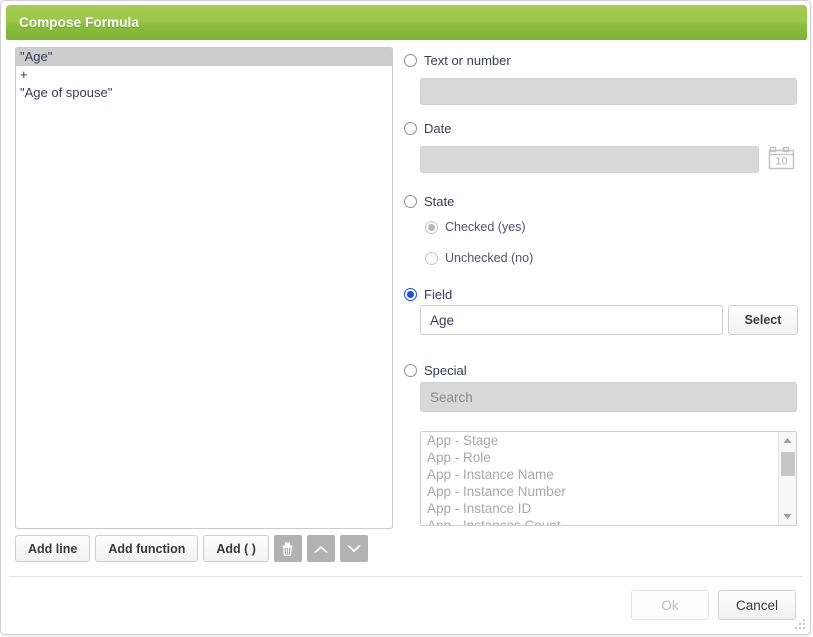 Image resolution: width=813 pixels, height=637 pixels. What do you see at coordinates (406, 22) in the screenshot?
I see `dialog-titlebar: Compose Formula` at bounding box center [406, 22].